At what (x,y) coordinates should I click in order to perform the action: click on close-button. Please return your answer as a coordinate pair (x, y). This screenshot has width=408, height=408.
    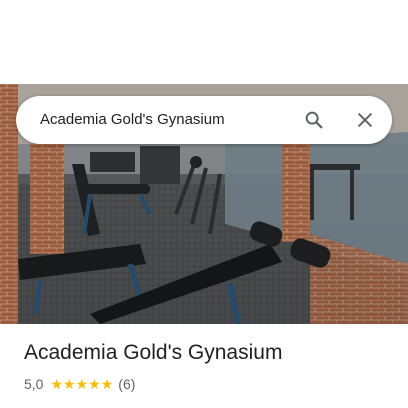
    Looking at the image, I should click on (365, 120).